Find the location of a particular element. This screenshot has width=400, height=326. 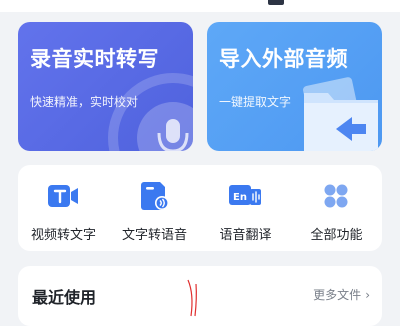

video-to-text-button: 视频转文字 is located at coordinates (63, 208).